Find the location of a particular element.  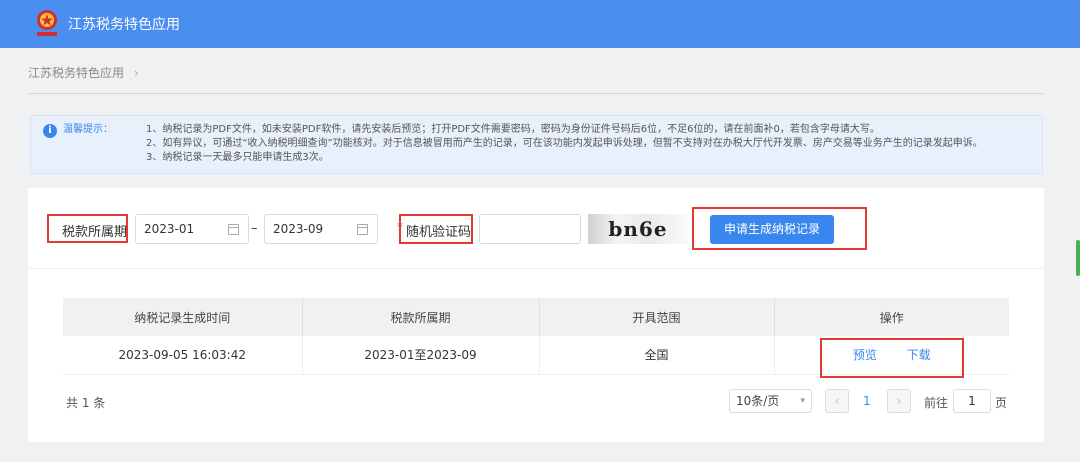

cell-period: 2023-01至2023-09 is located at coordinates (421, 355).